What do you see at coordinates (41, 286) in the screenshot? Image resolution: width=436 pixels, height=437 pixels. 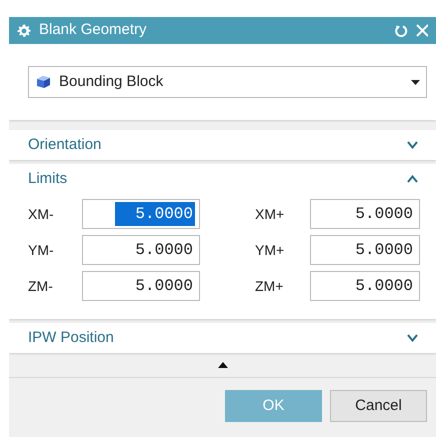 I see `field-label: ZM-` at bounding box center [41, 286].